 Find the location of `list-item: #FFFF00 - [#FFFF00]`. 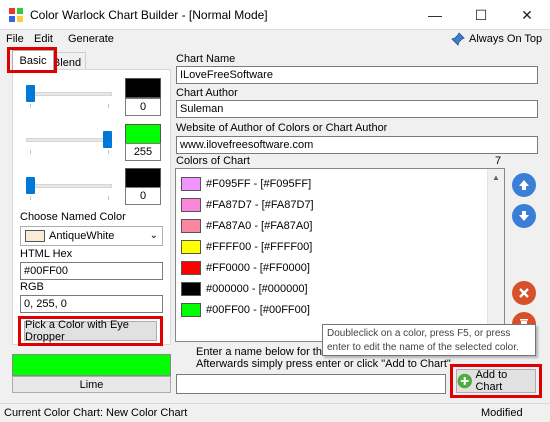

list-item: #FFFF00 - [#FFFF00] is located at coordinates (246, 246).